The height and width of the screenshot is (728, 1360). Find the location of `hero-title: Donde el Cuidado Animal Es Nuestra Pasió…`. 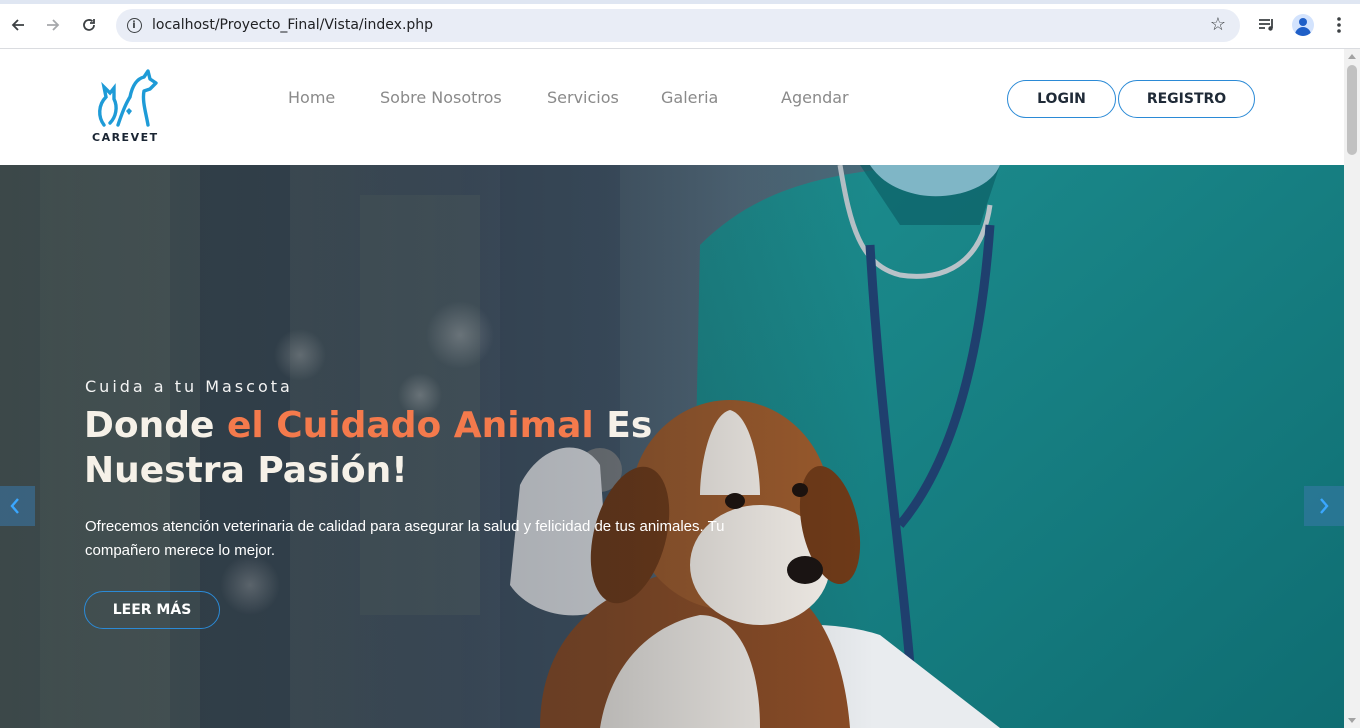

hero-title: Donde el Cuidado Animal Es Nuestra Pasió… is located at coordinates (394, 448).